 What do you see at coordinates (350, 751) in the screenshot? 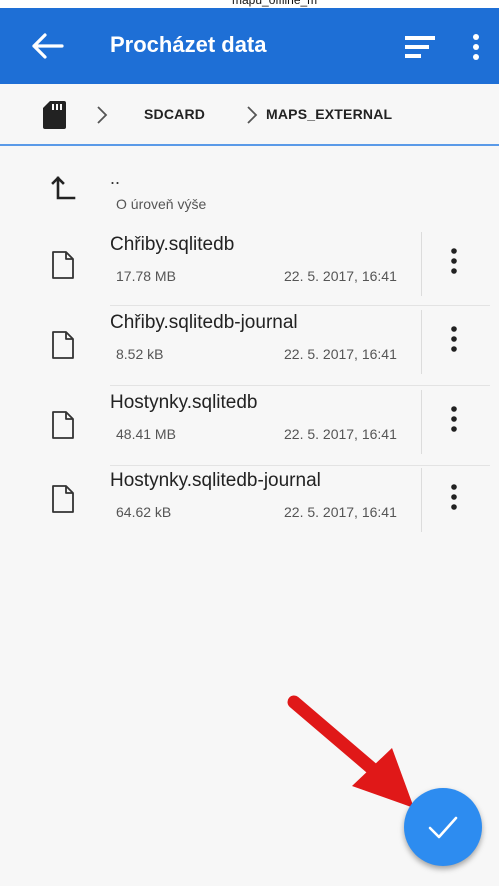
I see `red-arrow-icon` at bounding box center [350, 751].